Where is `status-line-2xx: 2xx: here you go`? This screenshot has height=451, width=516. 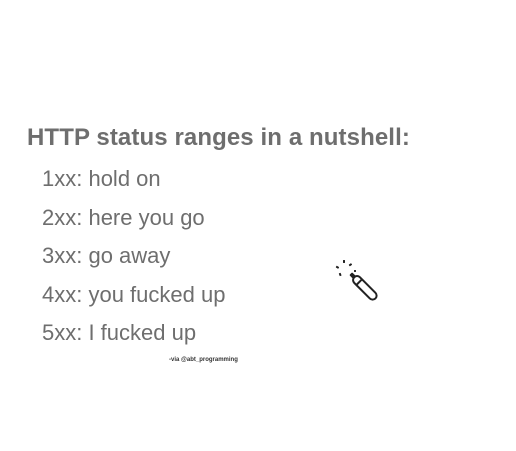 status-line-2xx: 2xx: here you go is located at coordinates (123, 217).